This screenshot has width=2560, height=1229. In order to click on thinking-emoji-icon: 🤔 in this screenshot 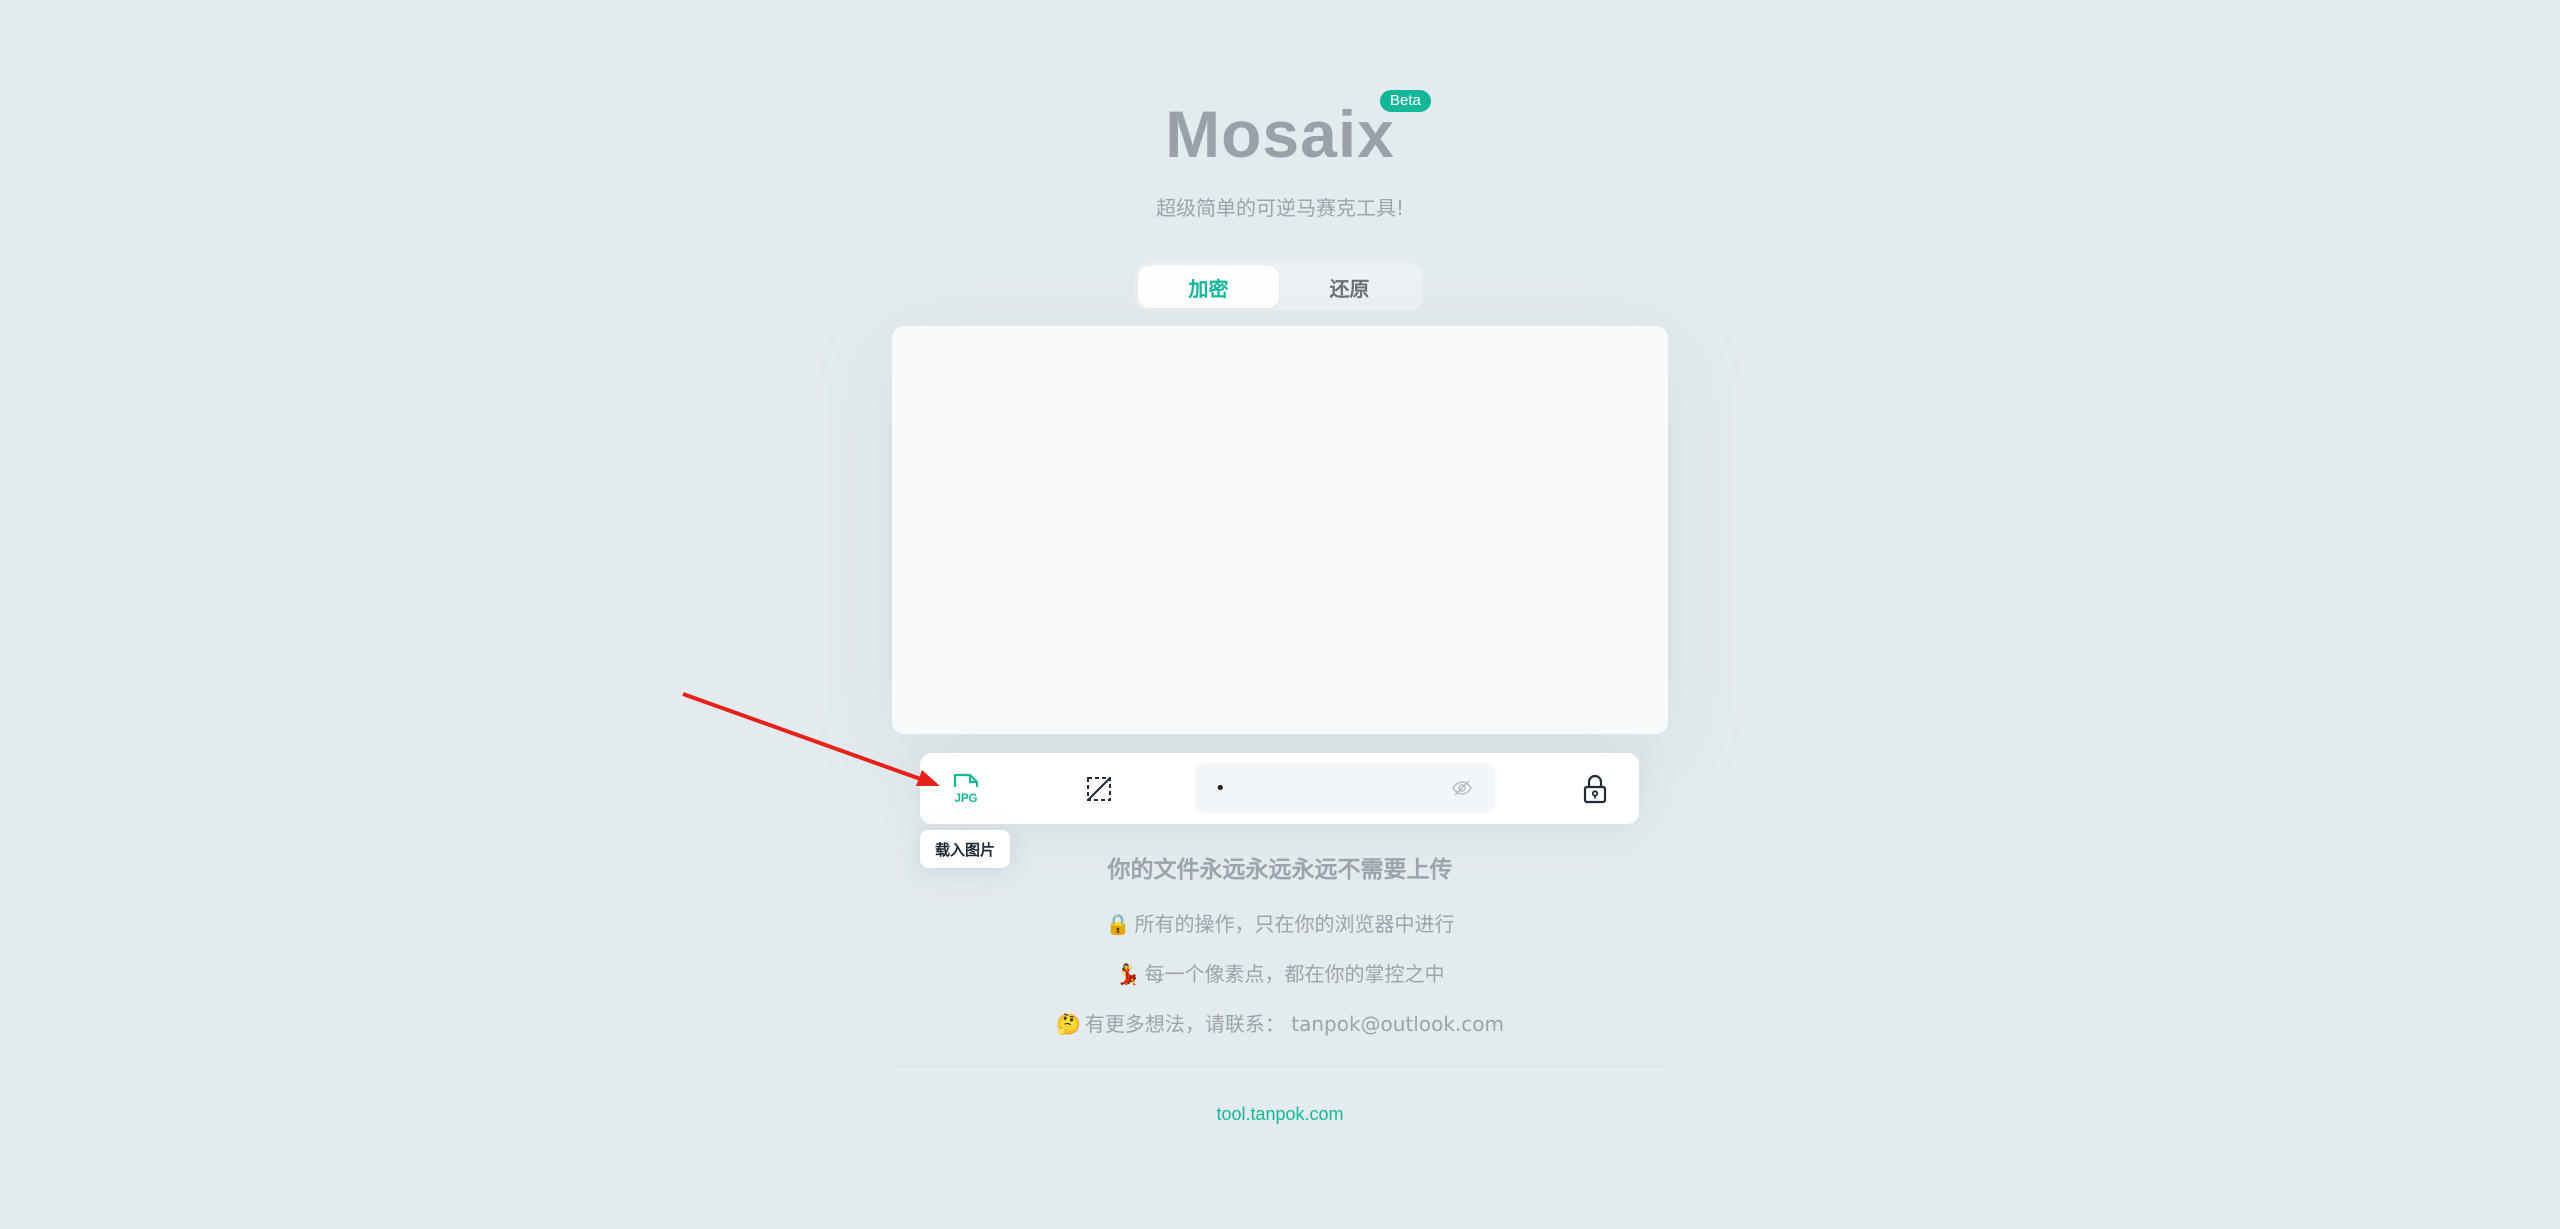, I will do `click(1068, 1024)`.